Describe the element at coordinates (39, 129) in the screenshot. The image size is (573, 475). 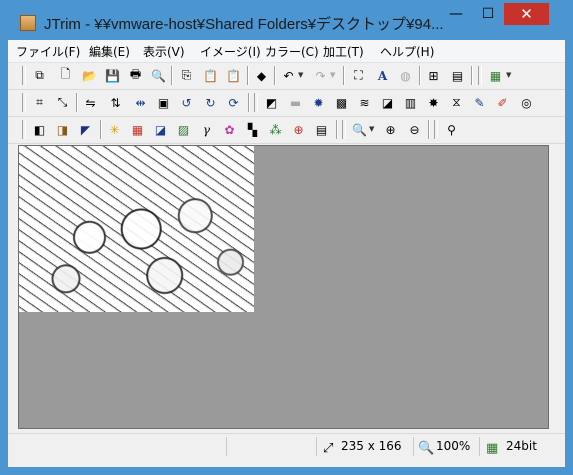
I see `grayscale-icon: ◧` at that location.